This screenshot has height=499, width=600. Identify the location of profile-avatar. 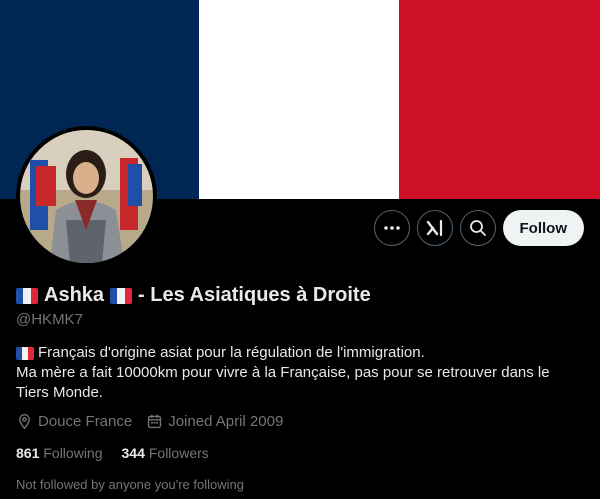
(86, 196).